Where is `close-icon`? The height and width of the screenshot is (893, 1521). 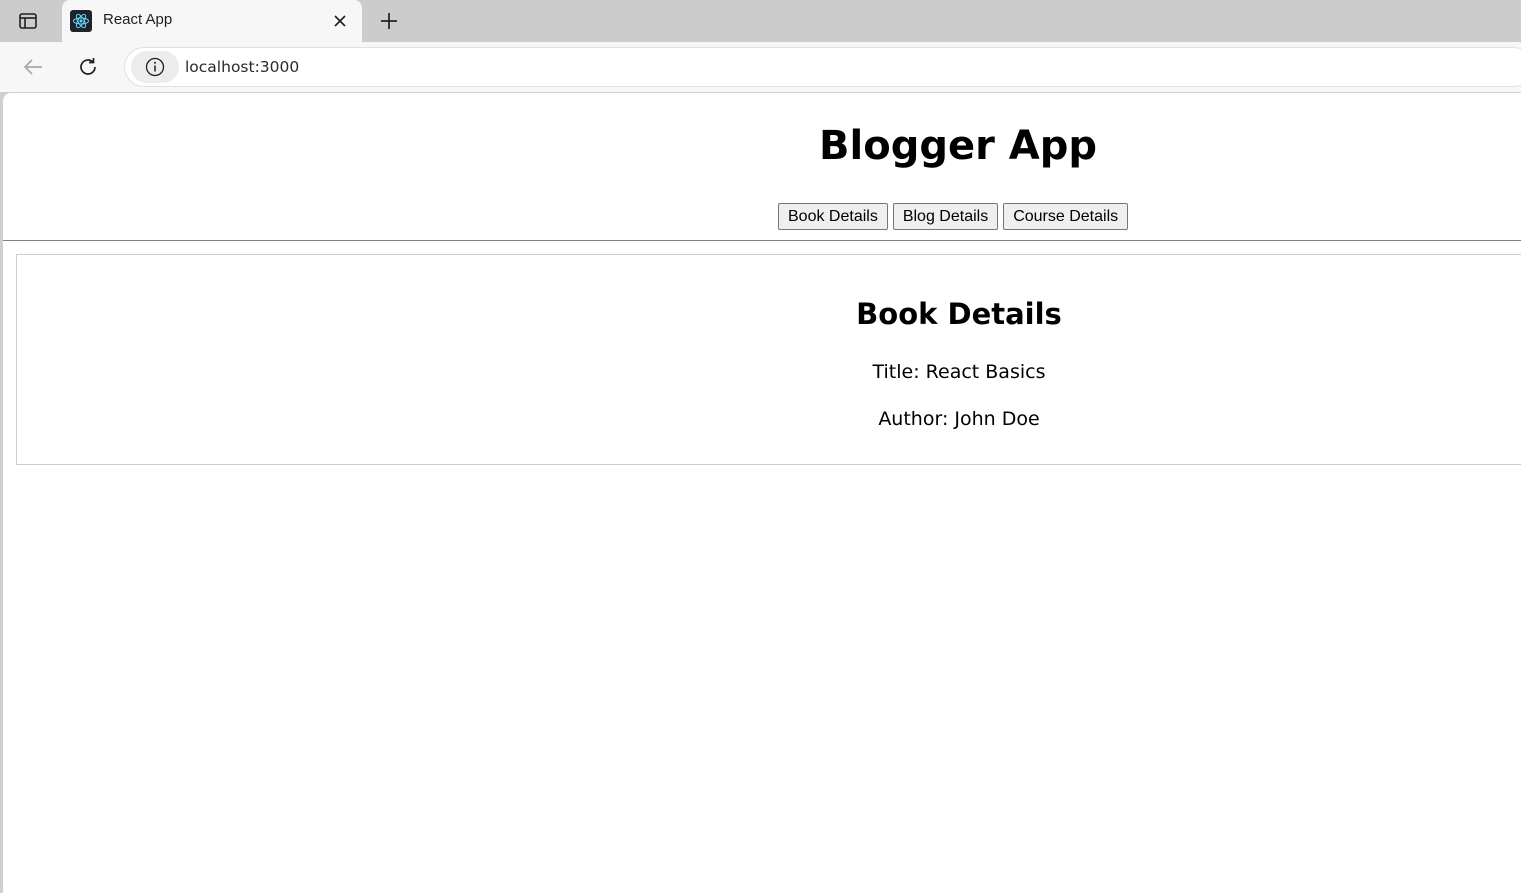
close-icon is located at coordinates (340, 21).